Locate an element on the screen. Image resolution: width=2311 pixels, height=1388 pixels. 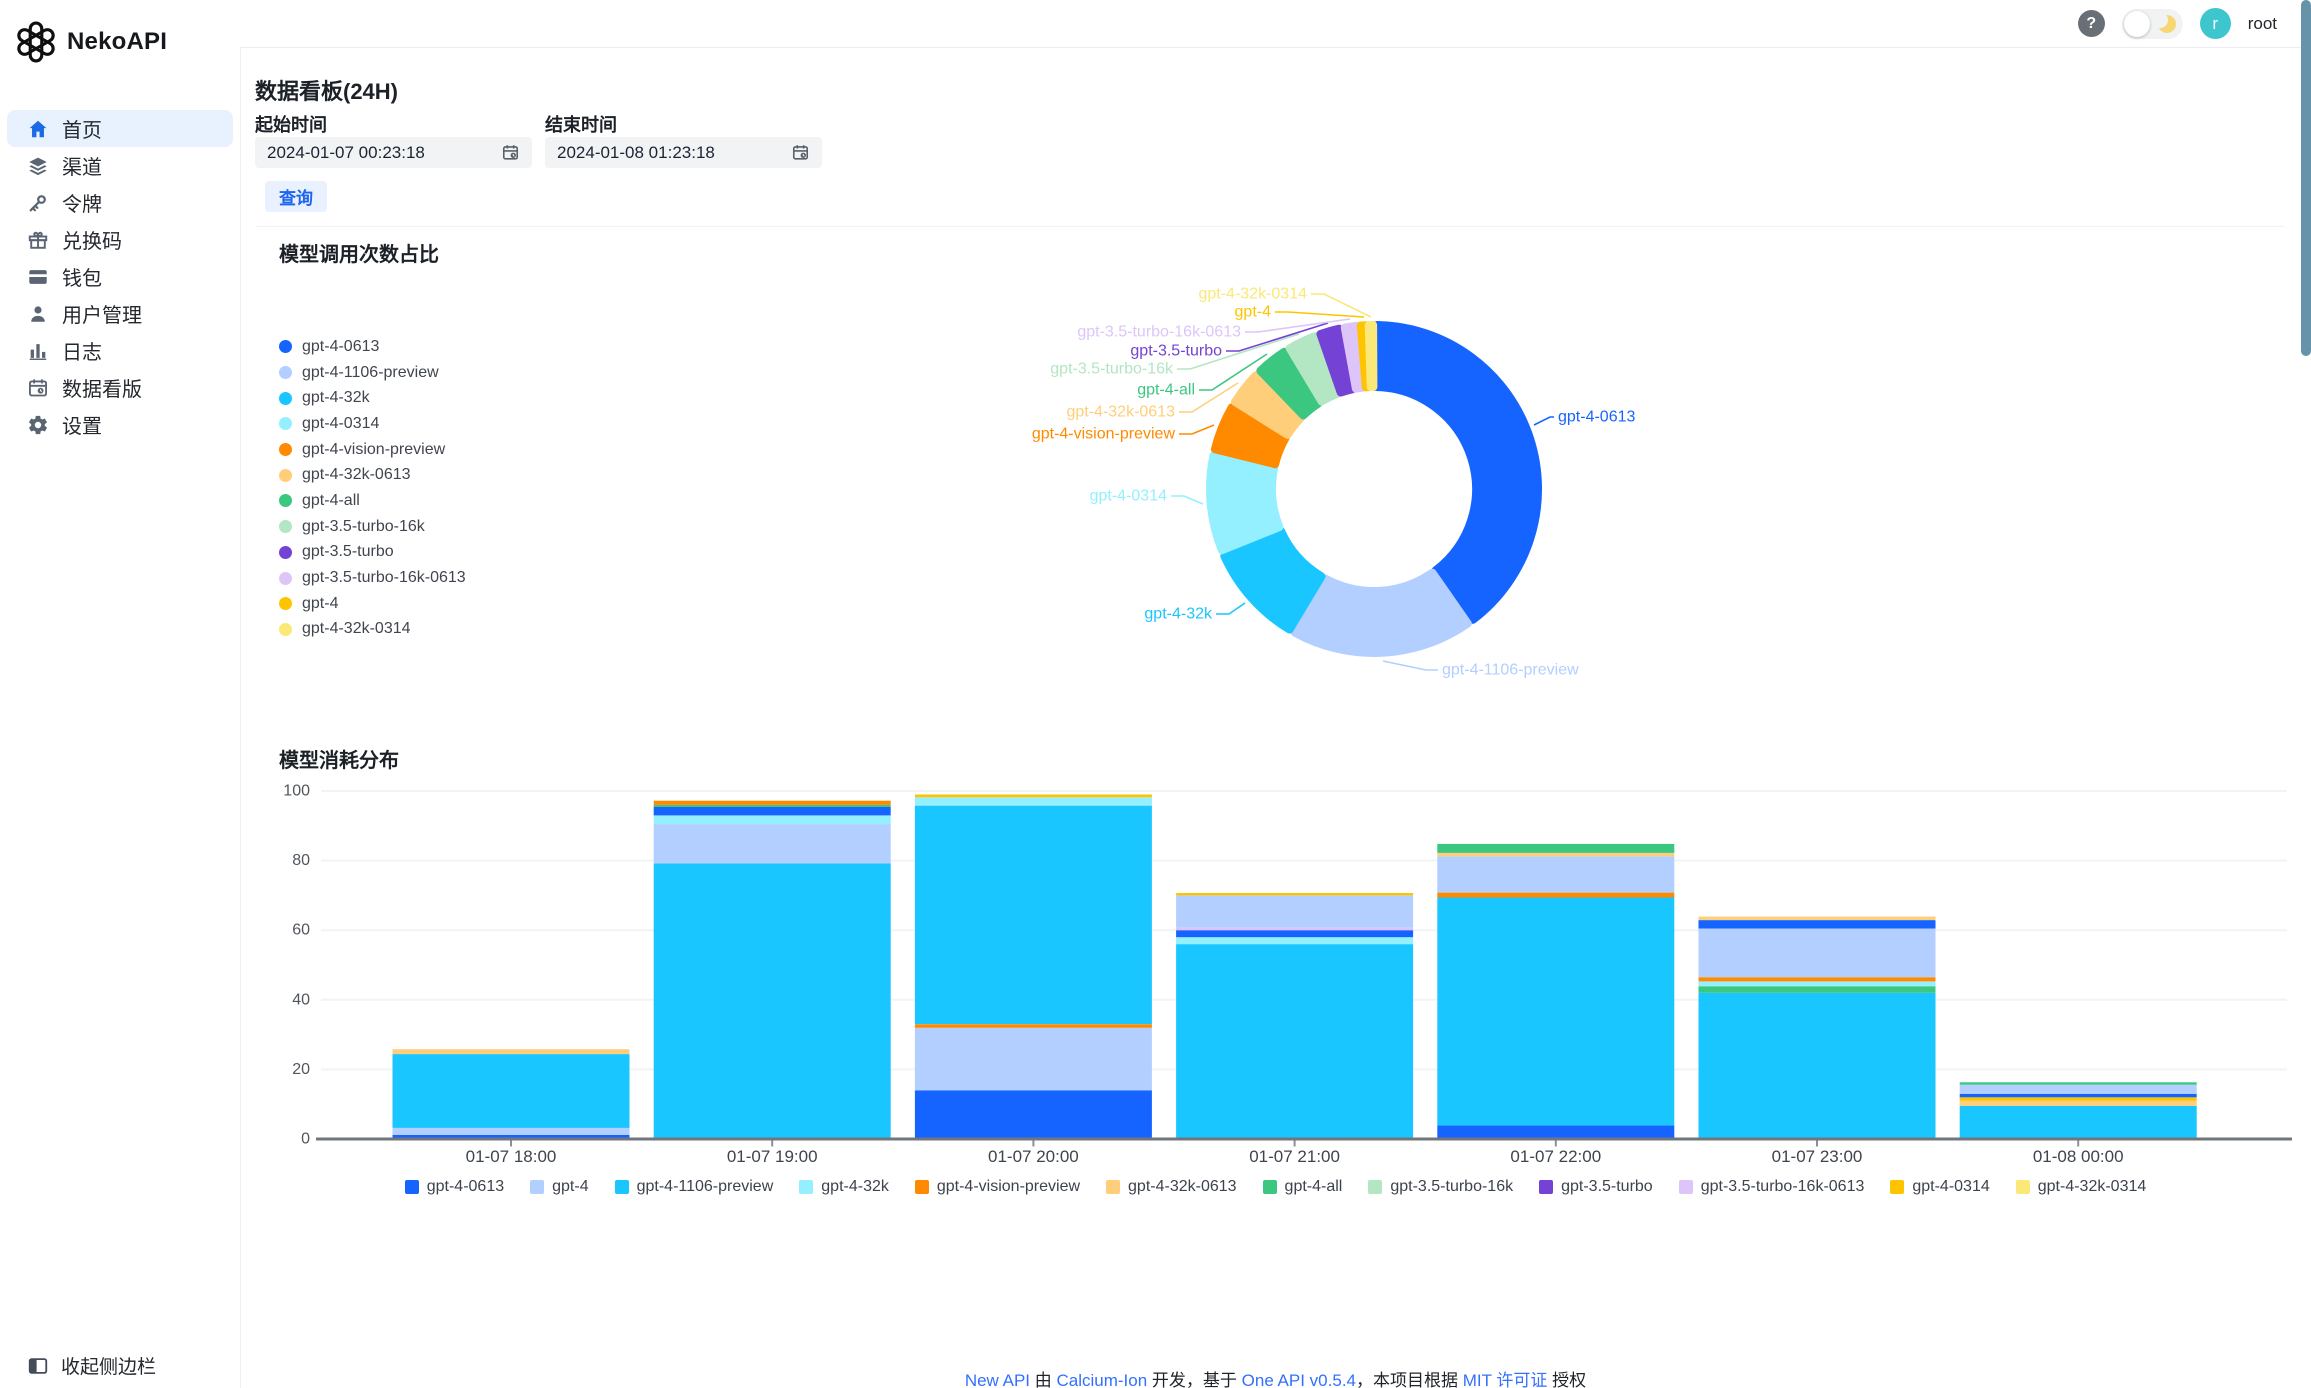
legend-label: gpt-4 is located at coordinates (320, 603).